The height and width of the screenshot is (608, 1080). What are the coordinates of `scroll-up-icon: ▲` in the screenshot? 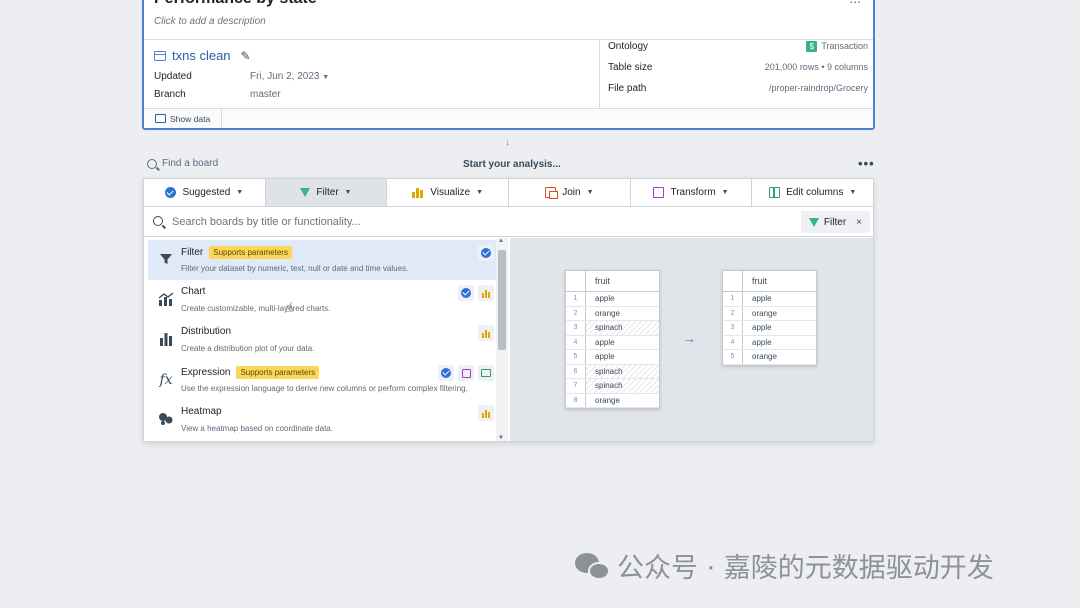 It's located at (501, 241).